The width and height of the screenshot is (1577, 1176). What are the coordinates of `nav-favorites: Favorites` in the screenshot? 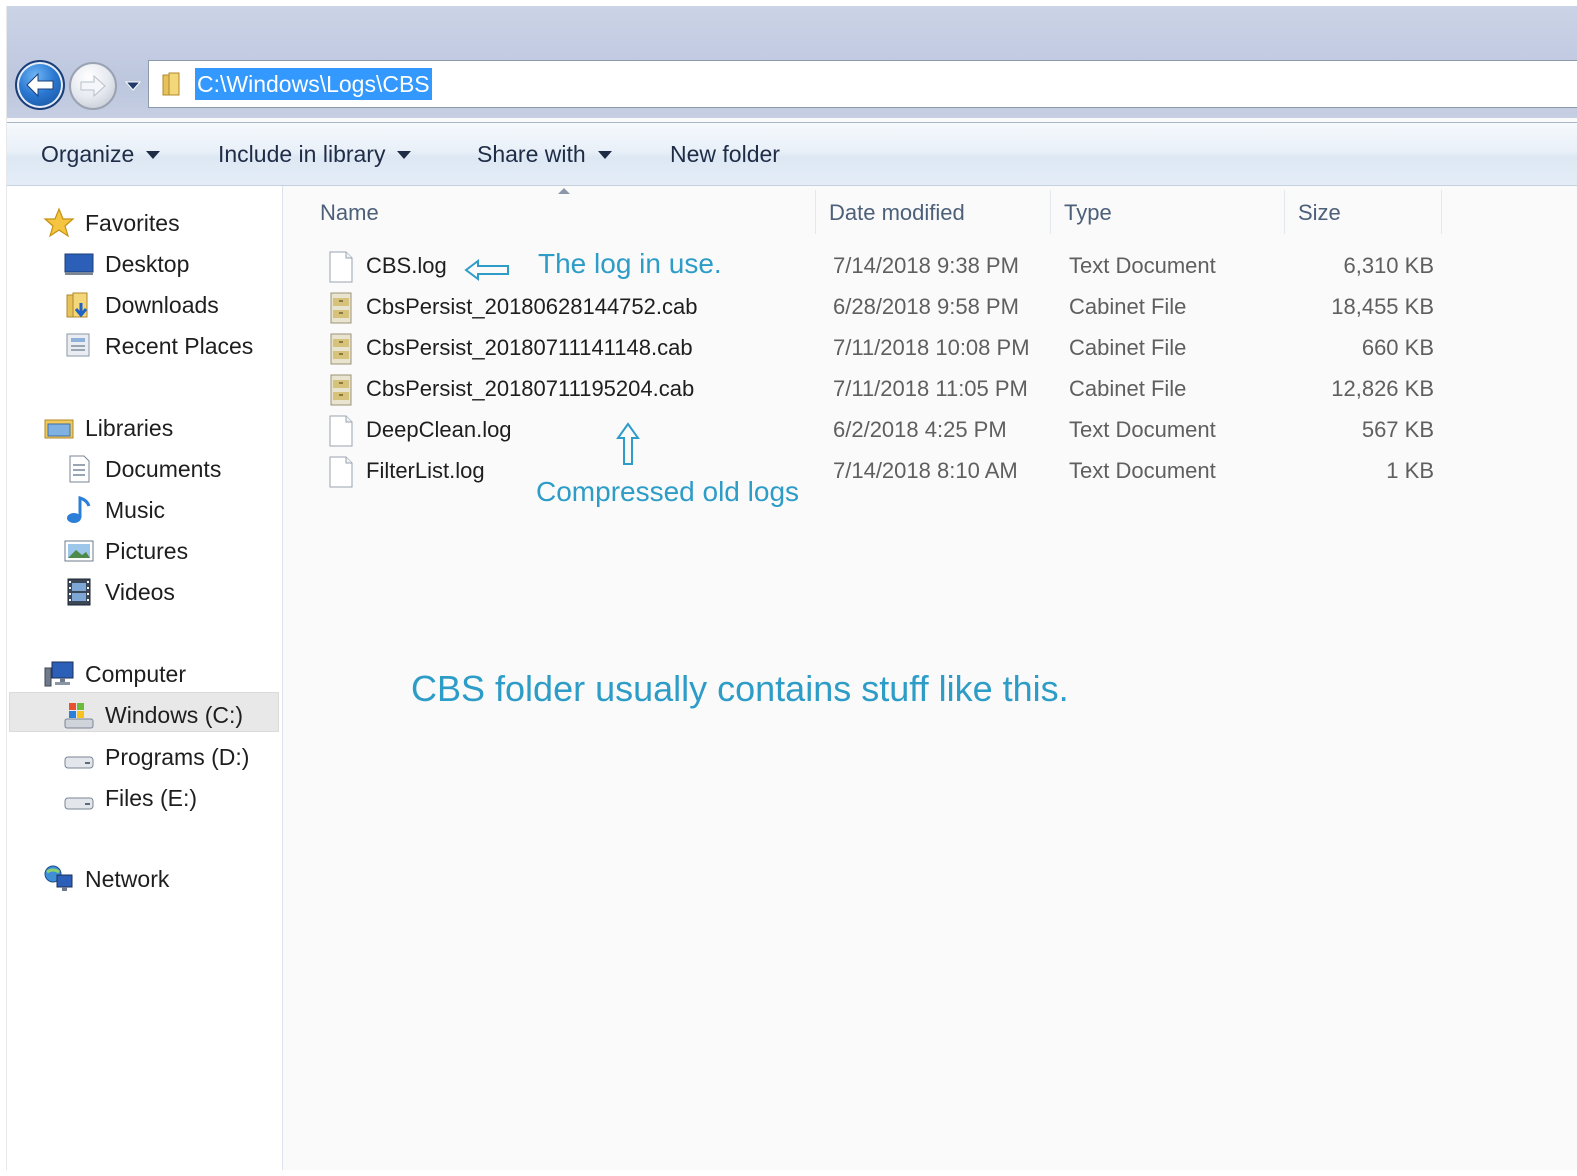 It's located at (111, 223).